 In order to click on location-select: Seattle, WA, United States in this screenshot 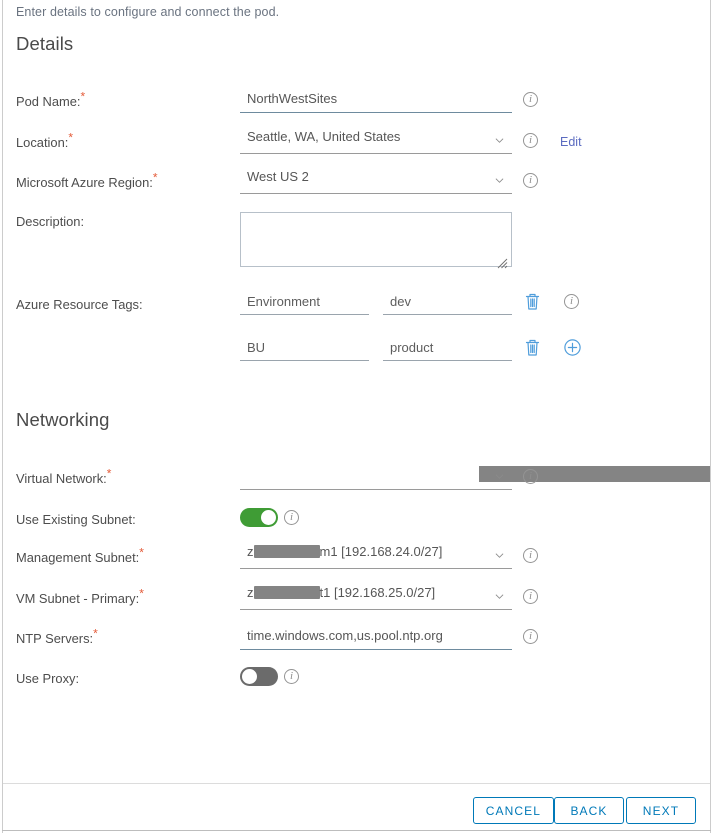, I will do `click(376, 141)`.